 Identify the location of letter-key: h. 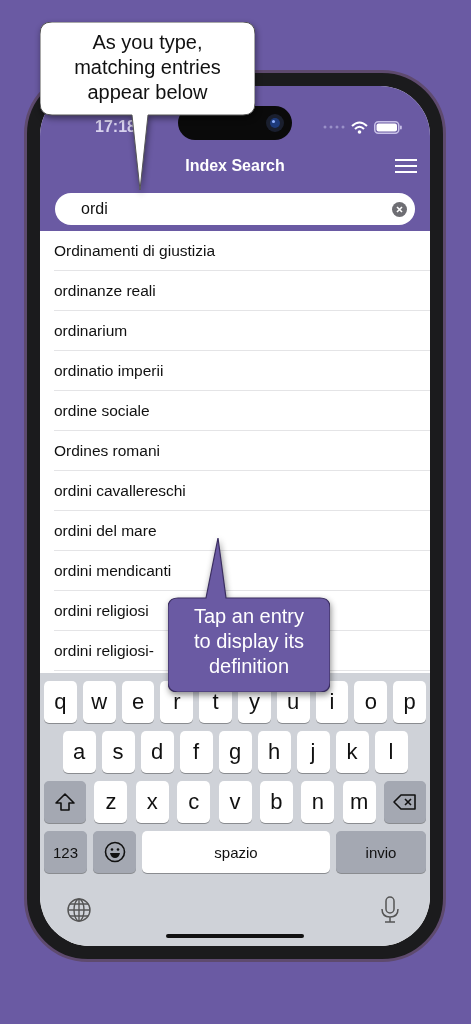
(274, 752).